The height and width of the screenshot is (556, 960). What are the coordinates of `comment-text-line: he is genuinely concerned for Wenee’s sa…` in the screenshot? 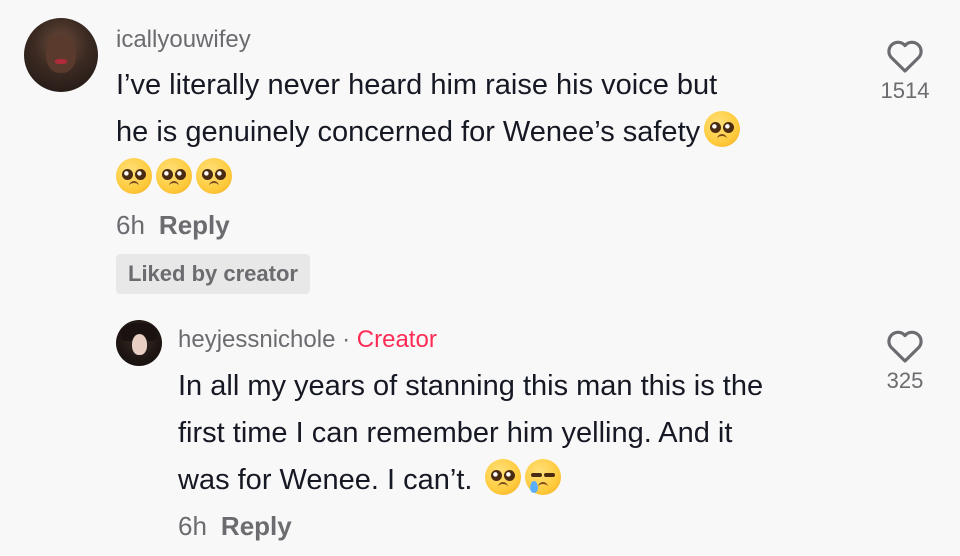 It's located at (408, 132).